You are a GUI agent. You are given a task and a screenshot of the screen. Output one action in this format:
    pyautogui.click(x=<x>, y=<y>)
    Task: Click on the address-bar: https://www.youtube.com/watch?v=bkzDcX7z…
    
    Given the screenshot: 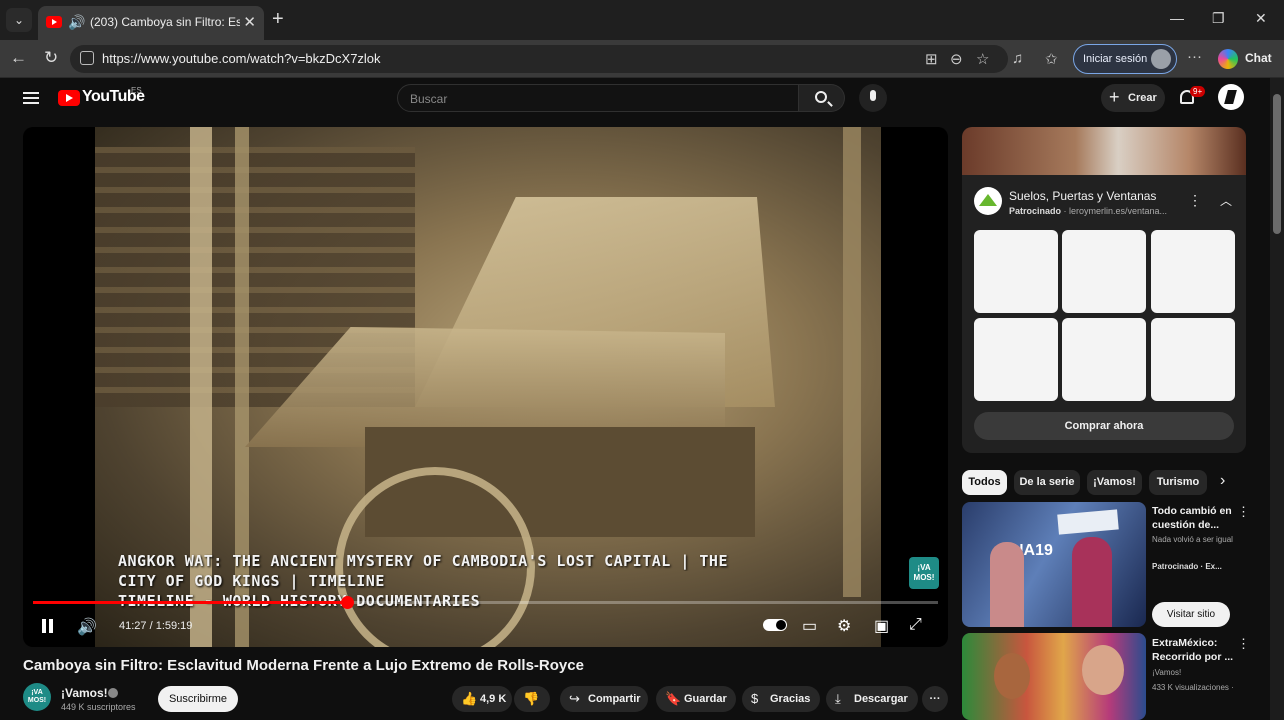 What is the action you would take?
    pyautogui.click(x=539, y=59)
    